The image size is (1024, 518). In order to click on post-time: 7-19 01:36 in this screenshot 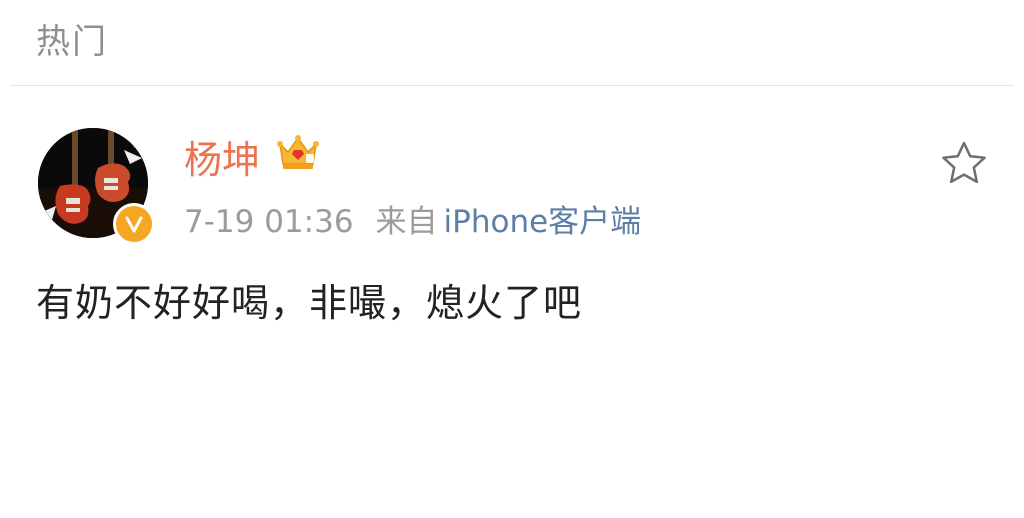, I will do `click(269, 222)`.